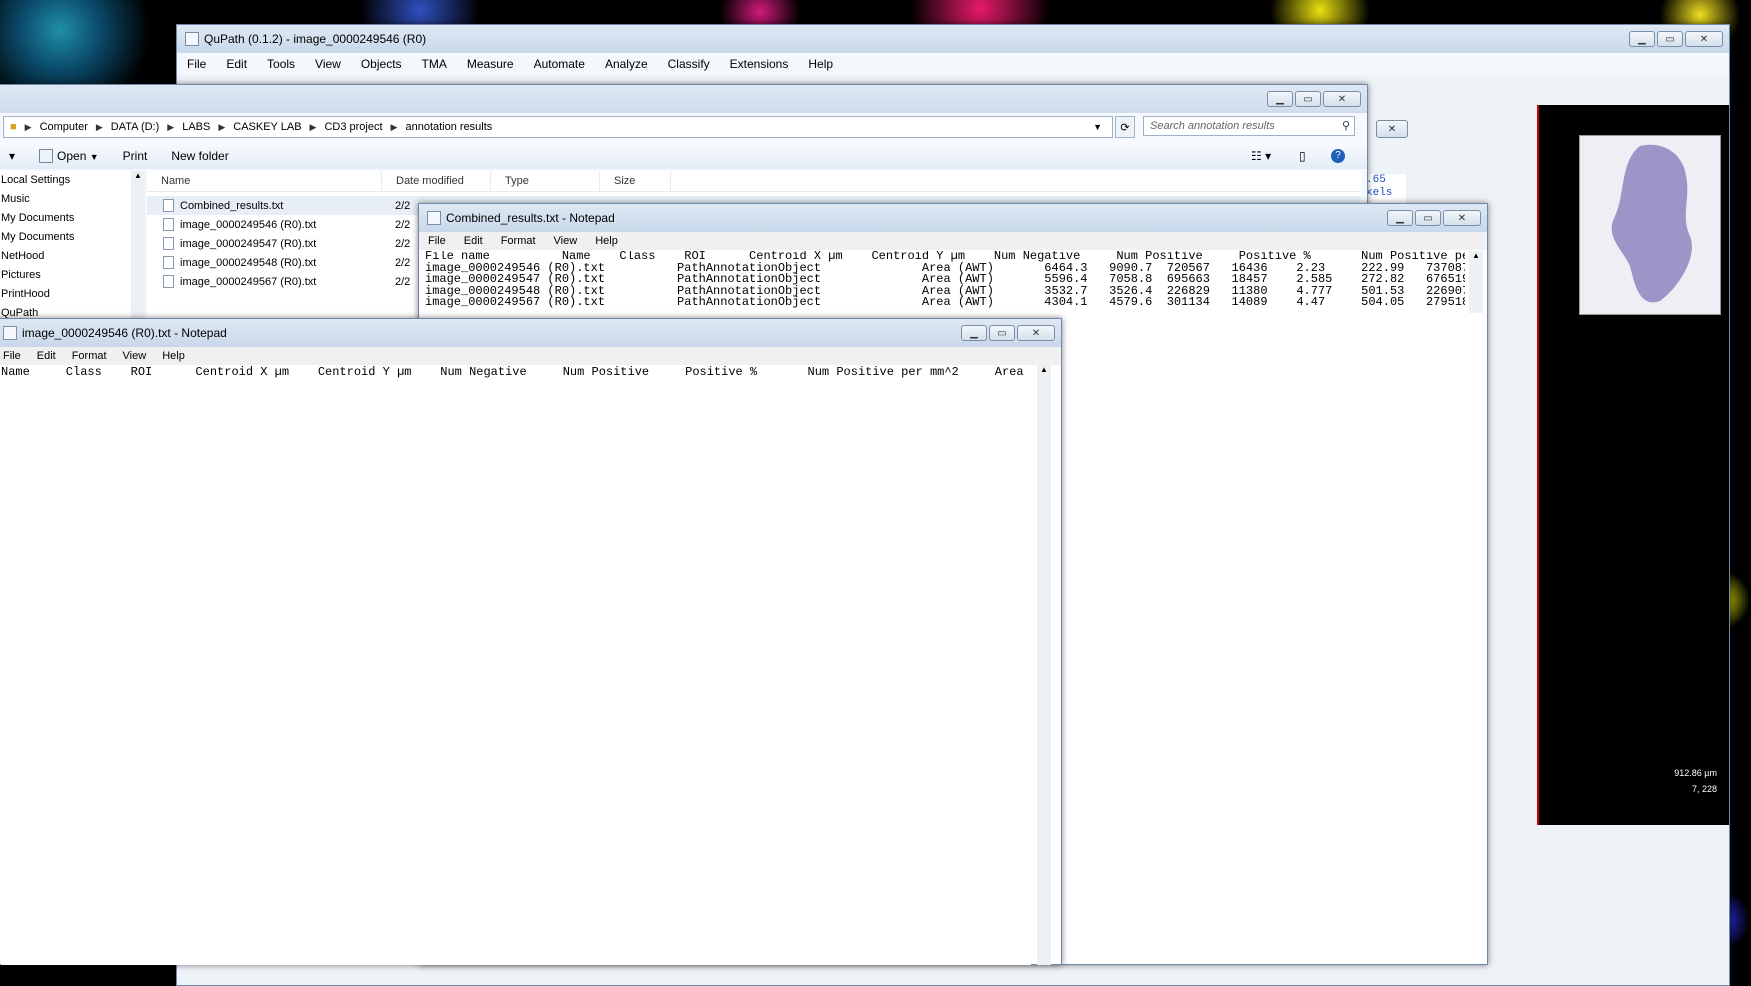  What do you see at coordinates (448, 127) in the screenshot?
I see `breadcrumb-annotation-results: annotation results` at bounding box center [448, 127].